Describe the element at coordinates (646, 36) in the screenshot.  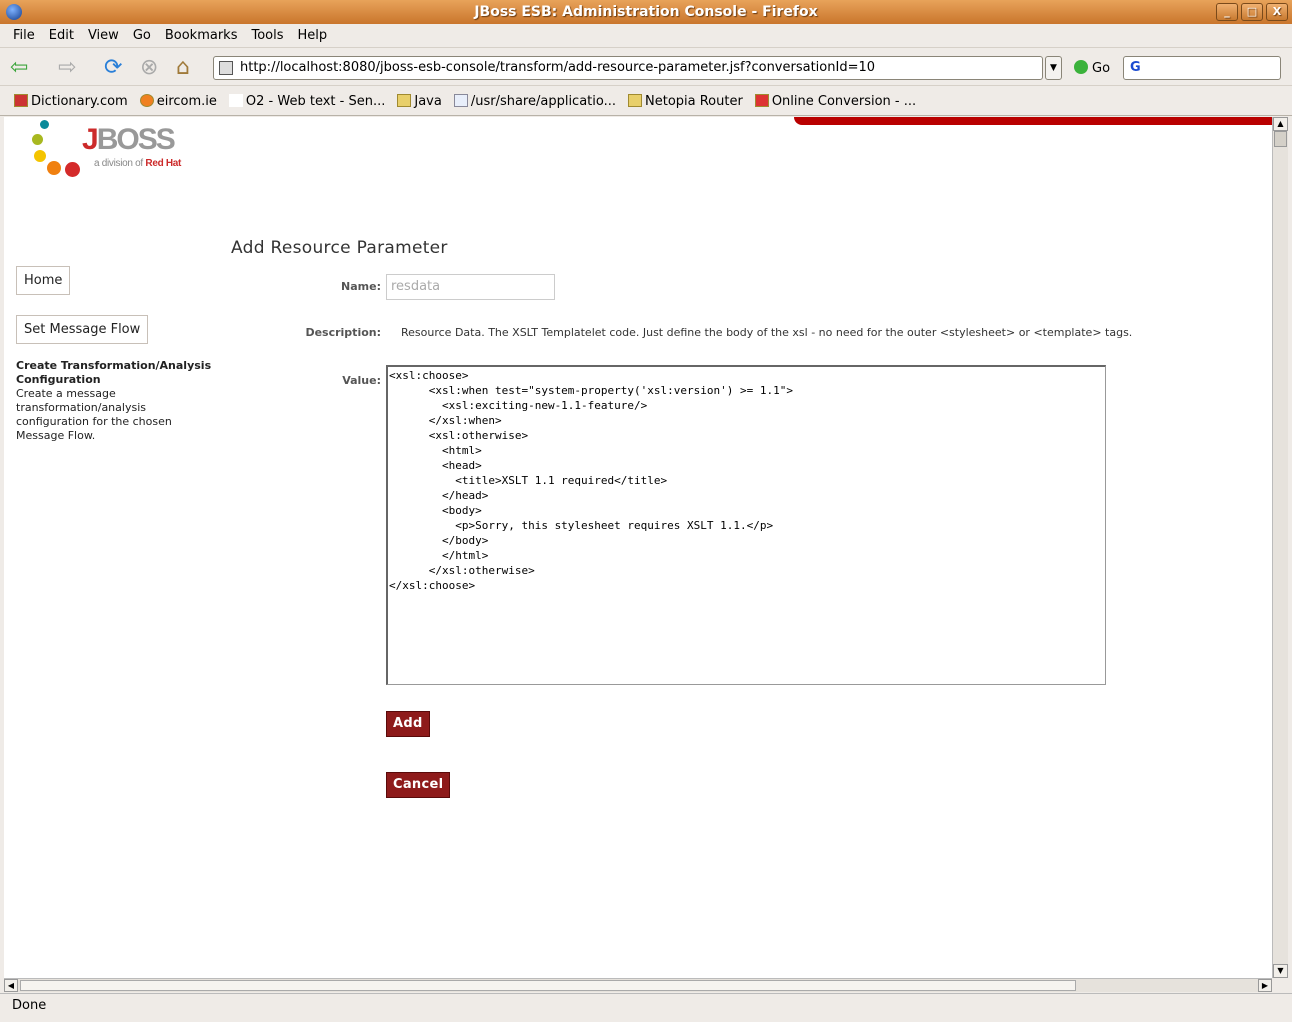
I see `menu-bar: File Edit View Go Bookmarks Tools Help` at that location.